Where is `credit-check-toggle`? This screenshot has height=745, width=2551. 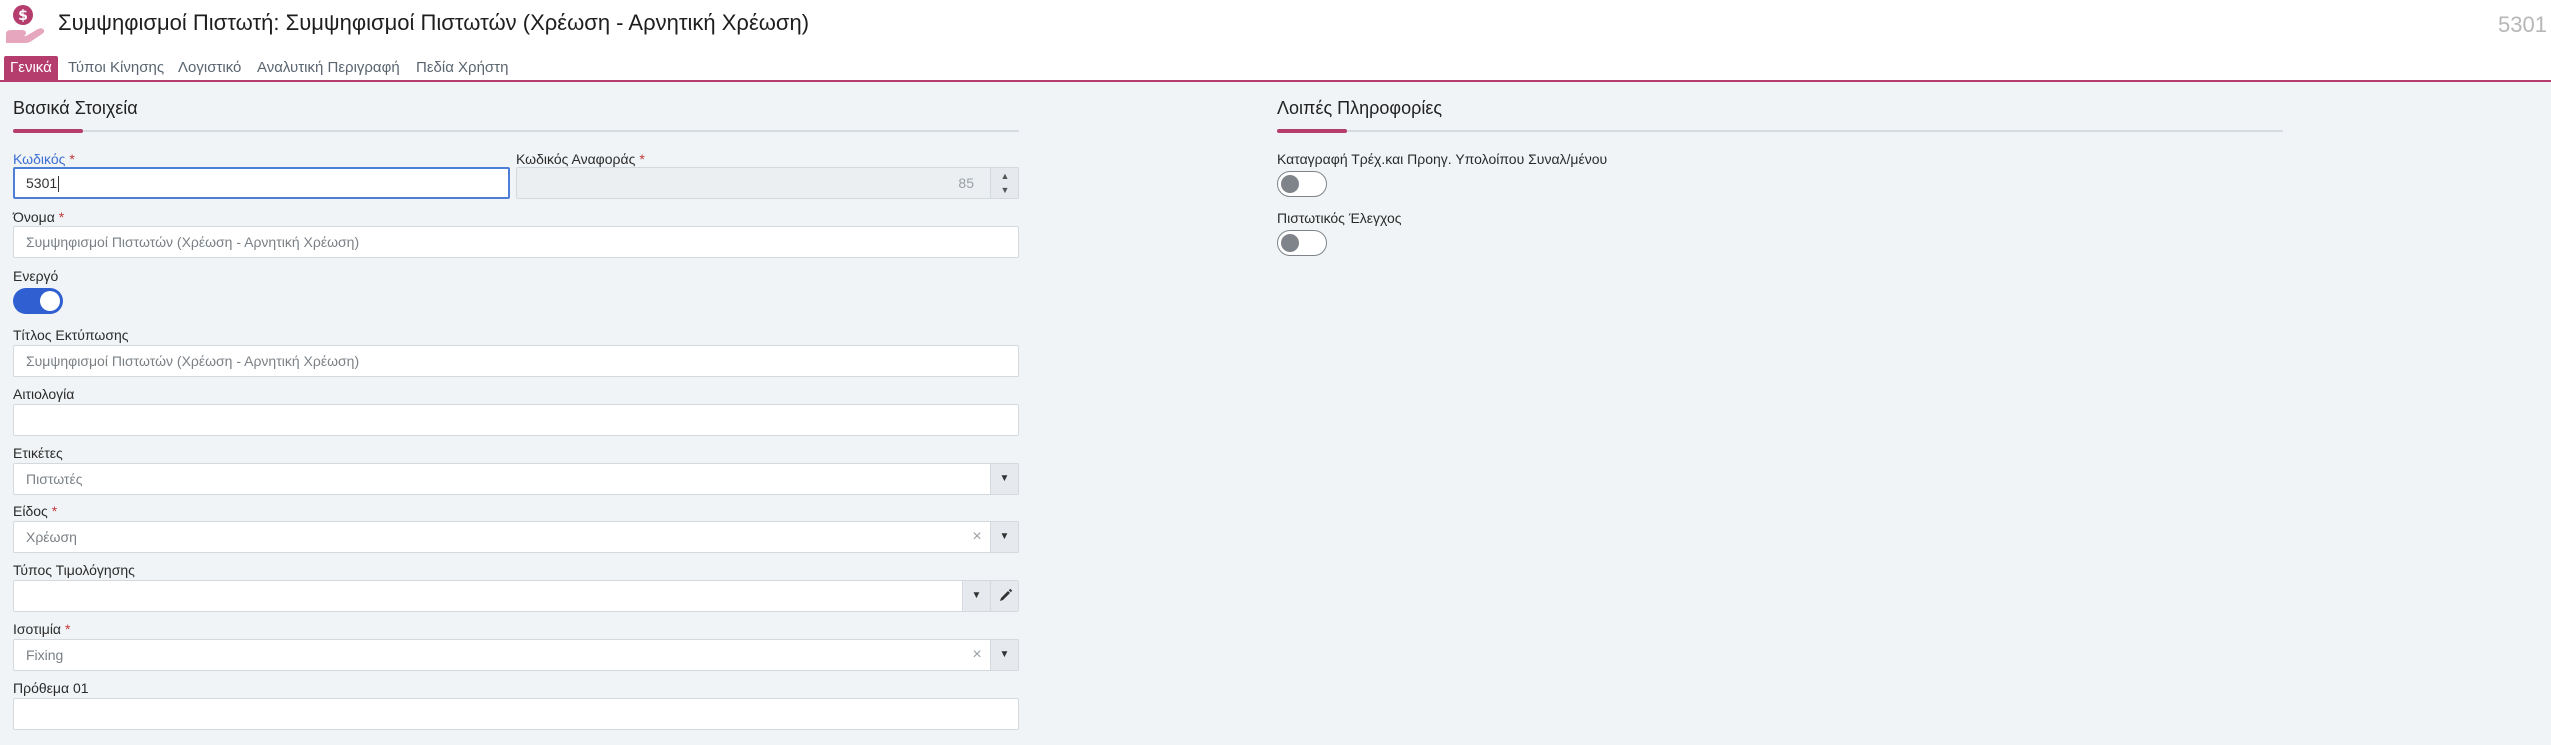
credit-check-toggle is located at coordinates (1302, 243).